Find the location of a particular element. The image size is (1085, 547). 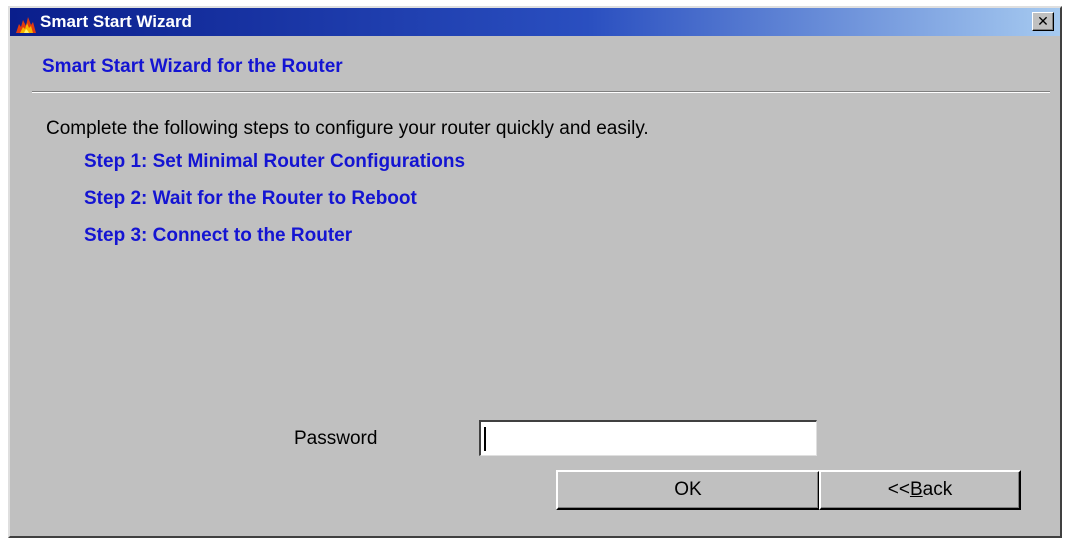

back-button-mnemonic: B is located at coordinates (916, 489).